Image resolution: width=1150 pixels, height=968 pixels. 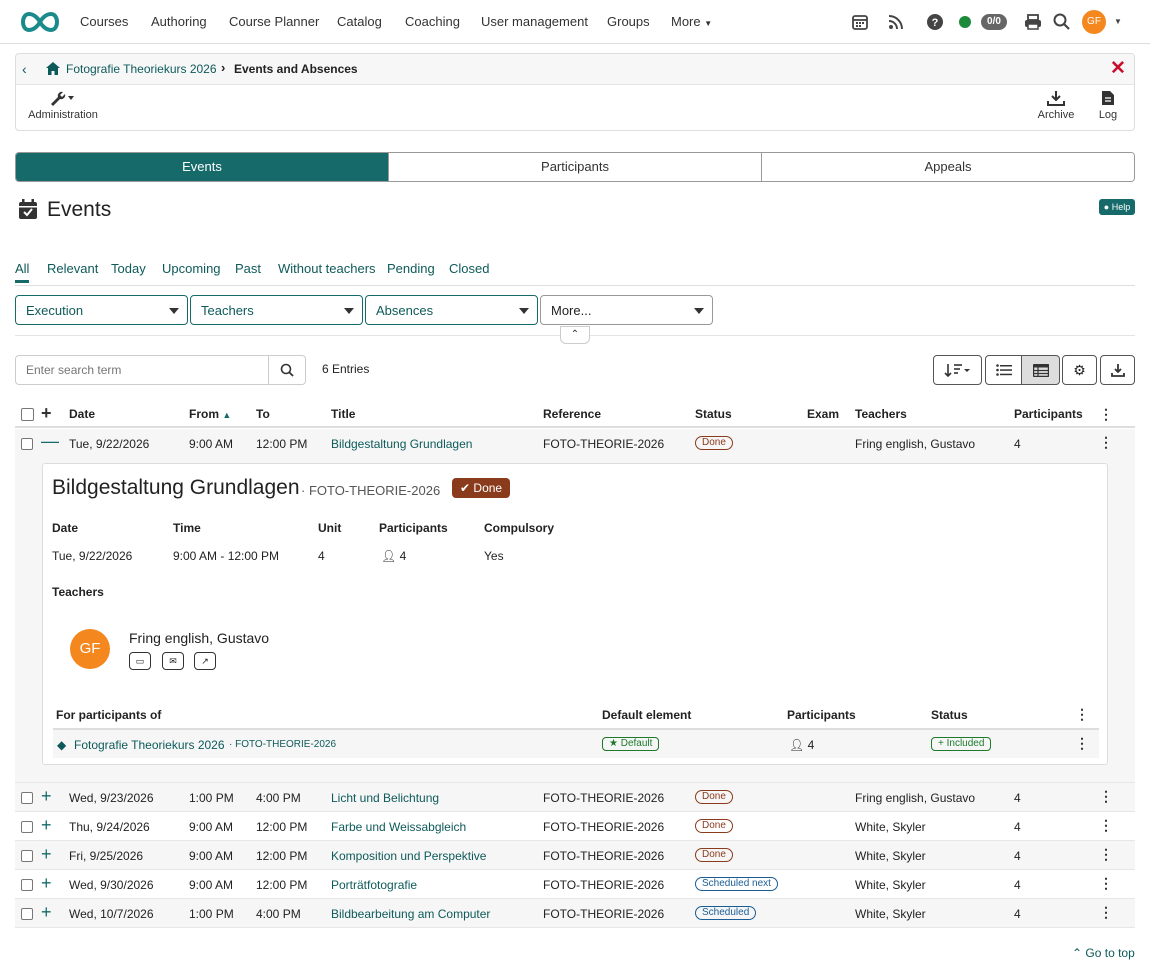 What do you see at coordinates (935, 22) in the screenshot?
I see `help-icon: ?` at bounding box center [935, 22].